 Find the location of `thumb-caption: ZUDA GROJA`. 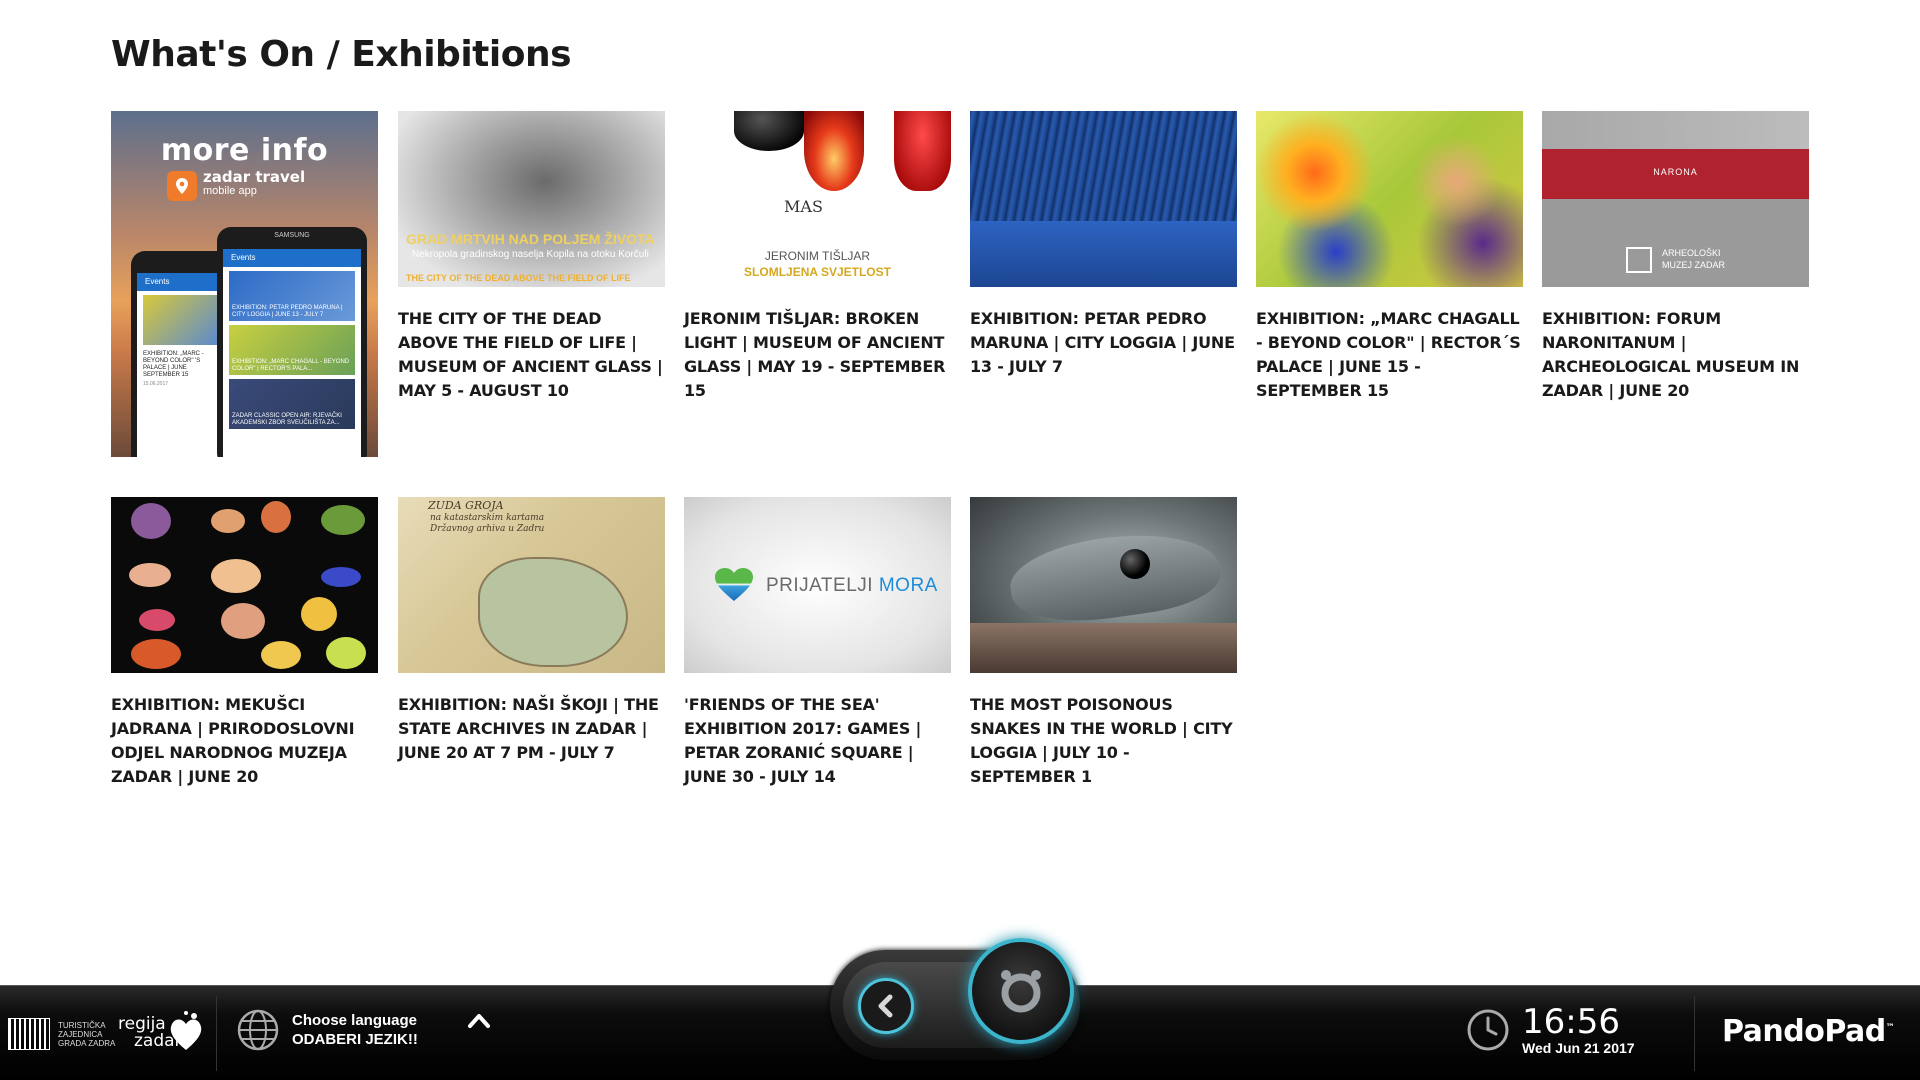

thumb-caption: ZUDA GROJA is located at coordinates (466, 505).